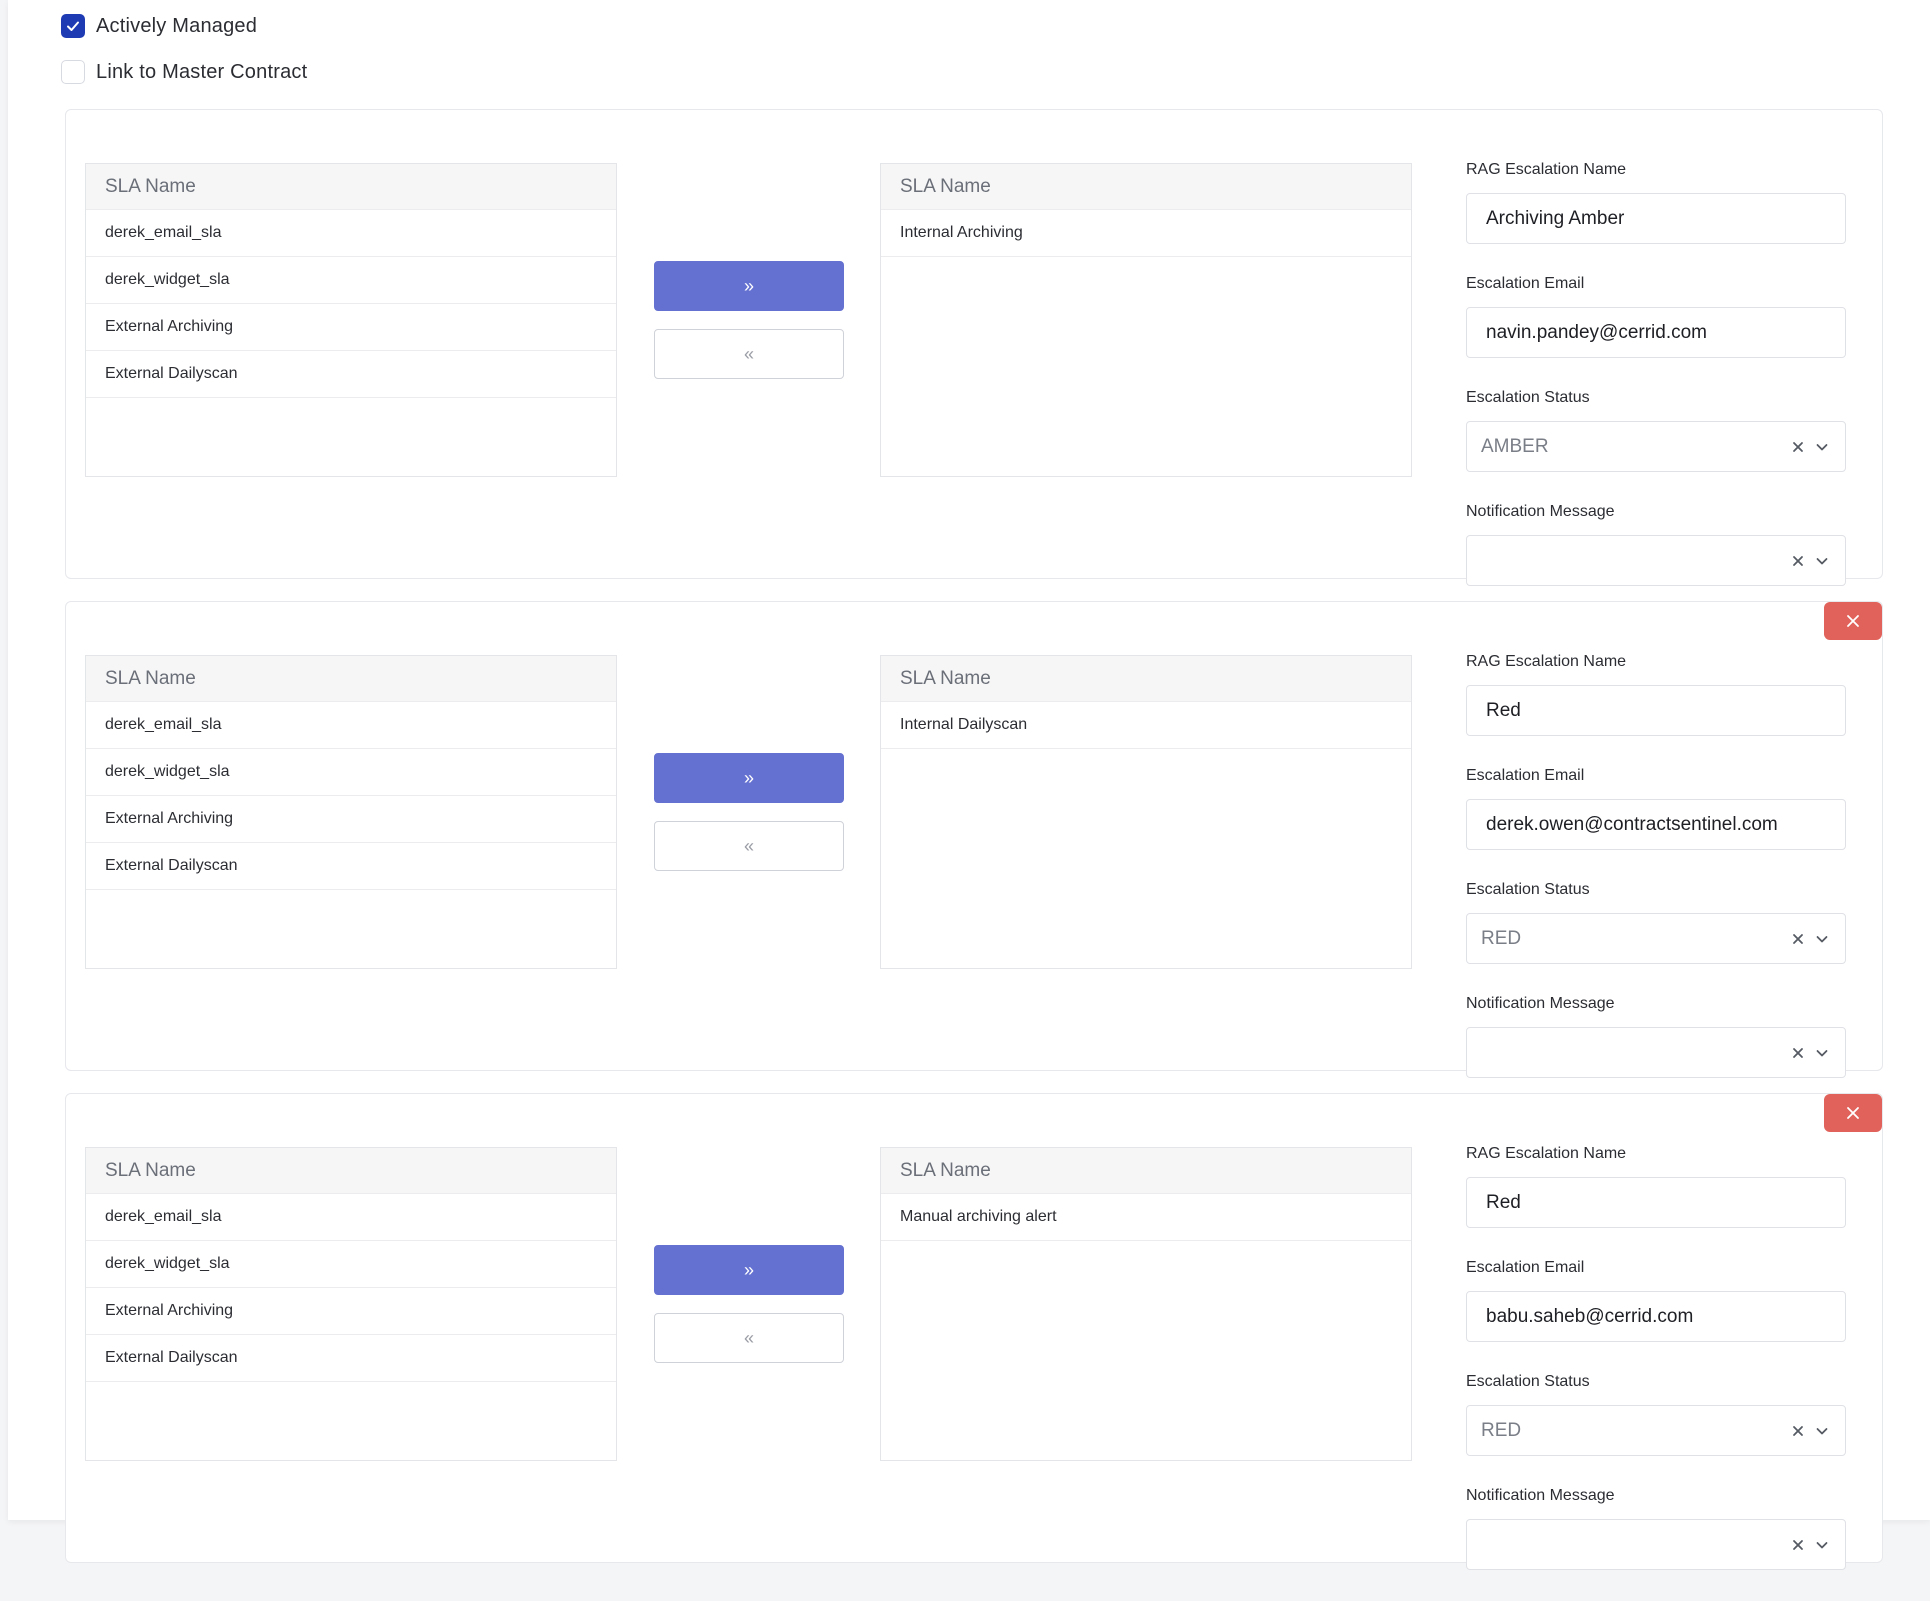 The image size is (1930, 1601). I want to click on list-item: Internal Dailyscan, so click(1146, 725).